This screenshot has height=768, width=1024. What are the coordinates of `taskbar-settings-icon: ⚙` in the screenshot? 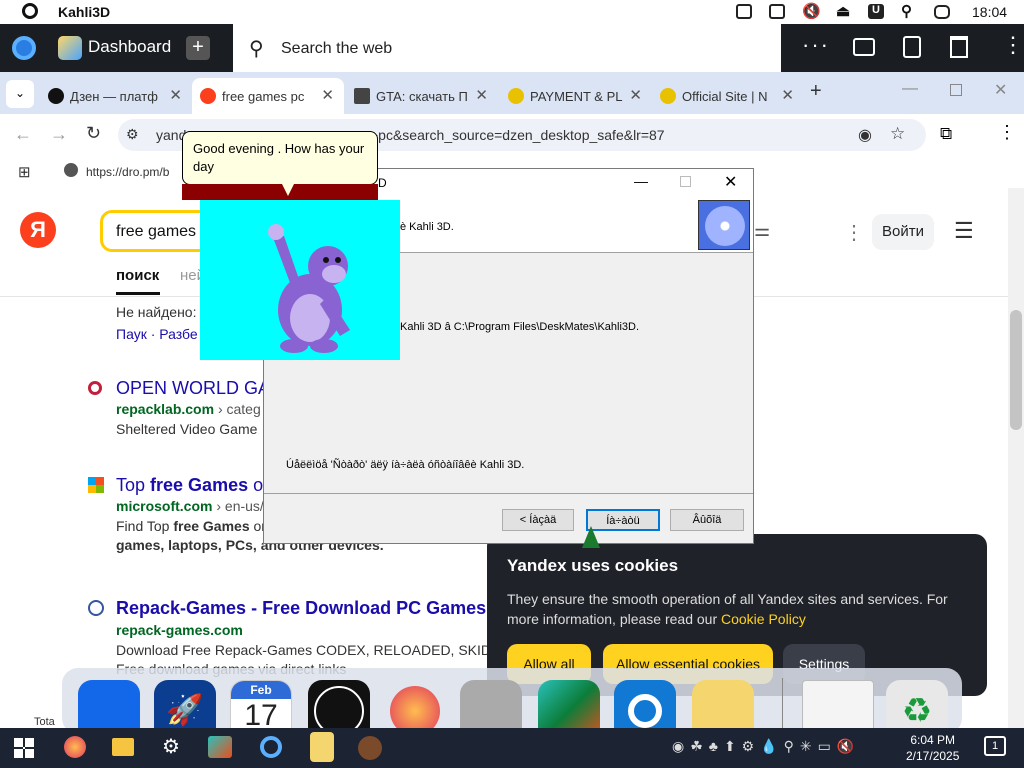 It's located at (171, 746).